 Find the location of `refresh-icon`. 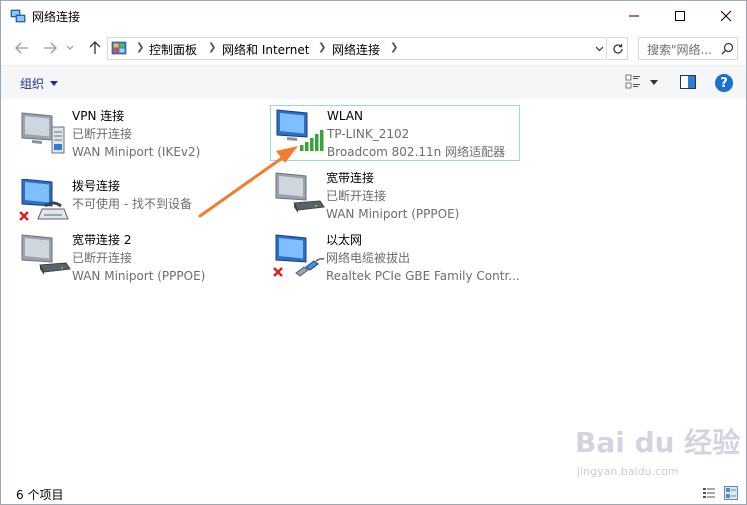

refresh-icon is located at coordinates (617, 48).